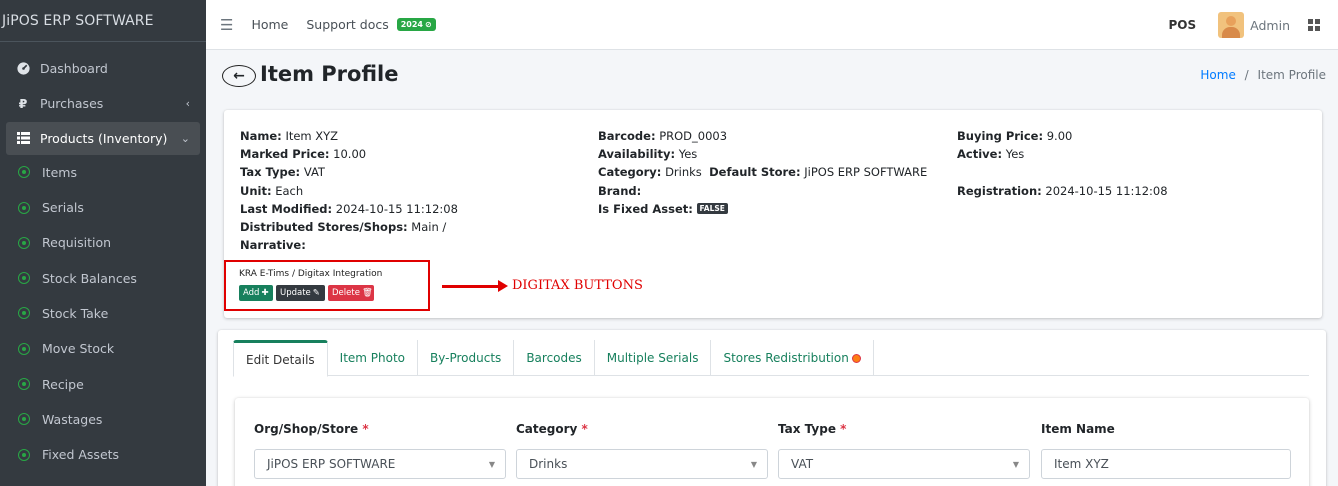 Image resolution: width=1338 pixels, height=486 pixels. What do you see at coordinates (347, 24) in the screenshot?
I see `nav-link-support-docs: Support docs` at bounding box center [347, 24].